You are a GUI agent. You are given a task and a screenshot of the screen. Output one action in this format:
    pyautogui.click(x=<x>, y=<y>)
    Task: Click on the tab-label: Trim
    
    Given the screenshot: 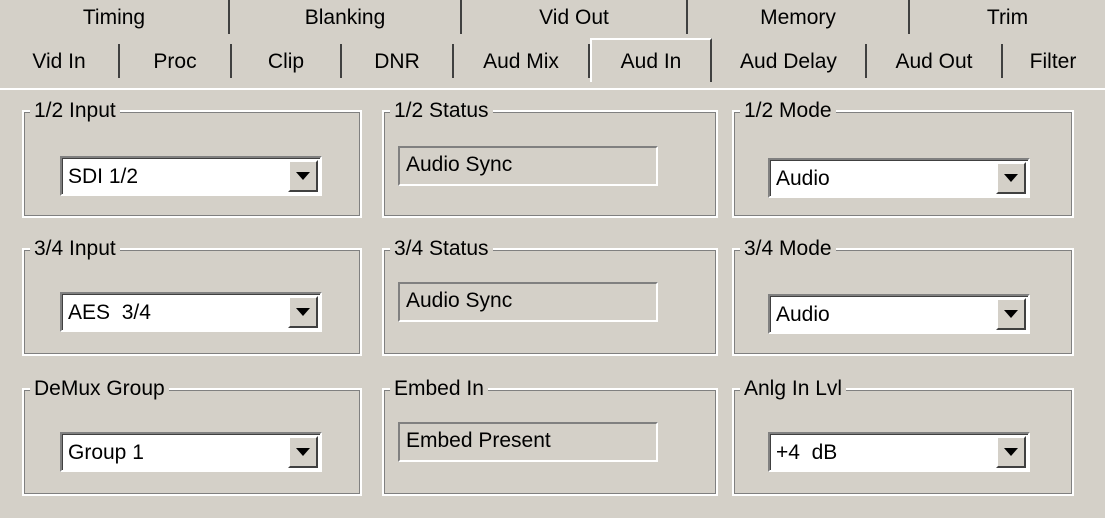 What is the action you would take?
    pyautogui.click(x=1007, y=17)
    